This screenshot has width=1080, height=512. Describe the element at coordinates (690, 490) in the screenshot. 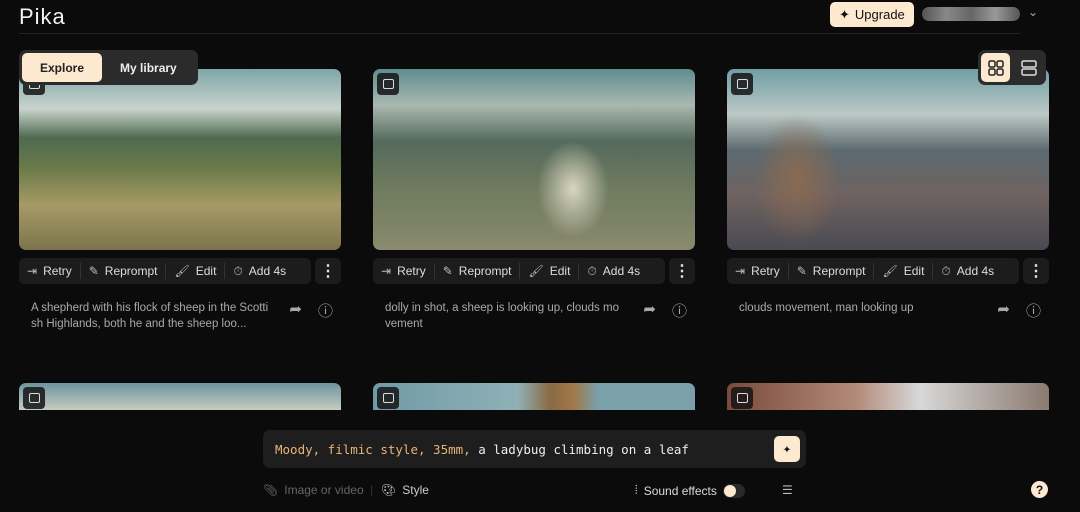

I see `sound-effects-control: ⦙ Sound effects` at that location.